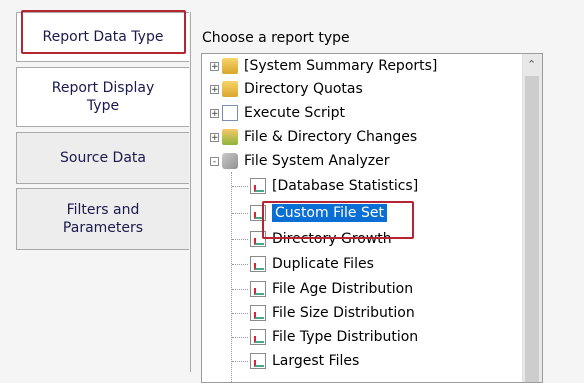 Image resolution: width=584 pixels, height=383 pixels. Describe the element at coordinates (532, 229) in the screenshot. I see `scrollbar-thumb` at that location.